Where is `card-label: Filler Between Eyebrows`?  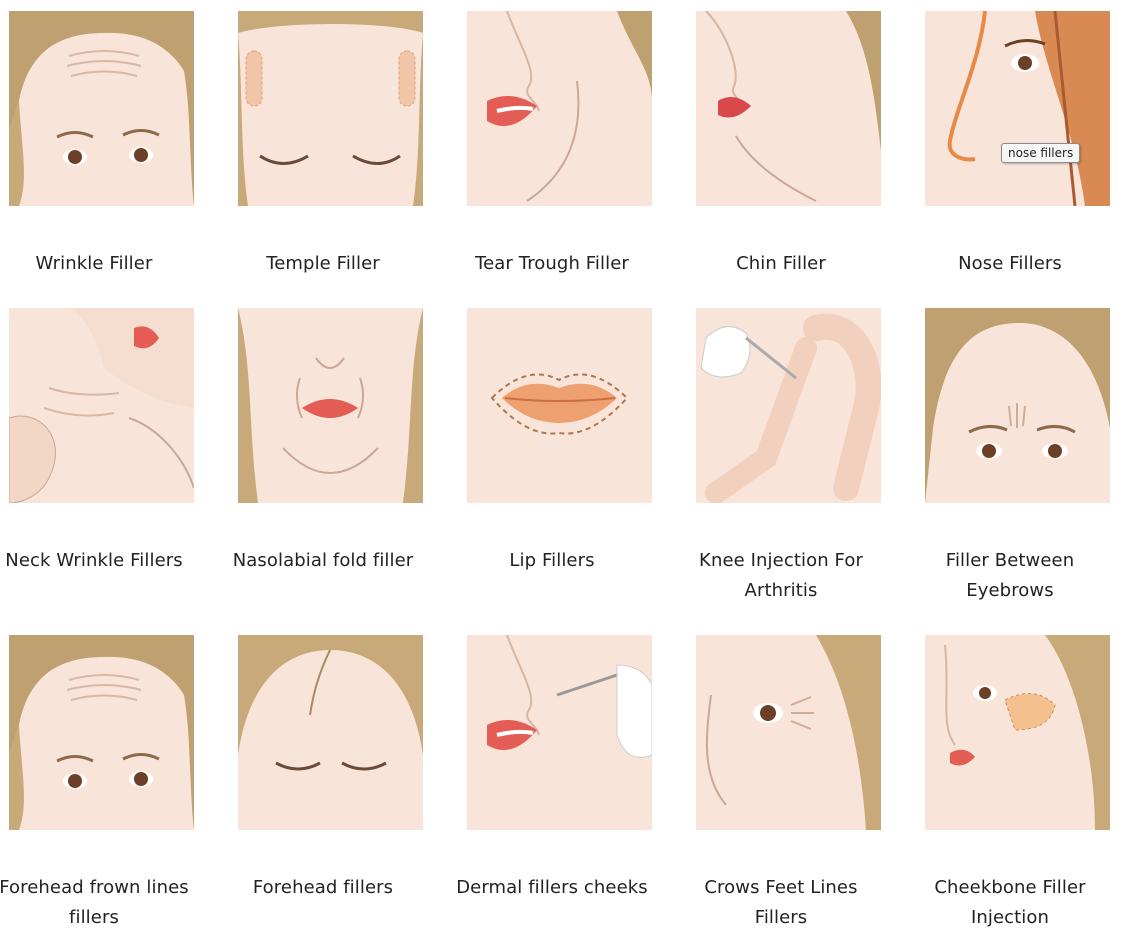 card-label: Filler Between Eyebrows is located at coordinates (1010, 575).